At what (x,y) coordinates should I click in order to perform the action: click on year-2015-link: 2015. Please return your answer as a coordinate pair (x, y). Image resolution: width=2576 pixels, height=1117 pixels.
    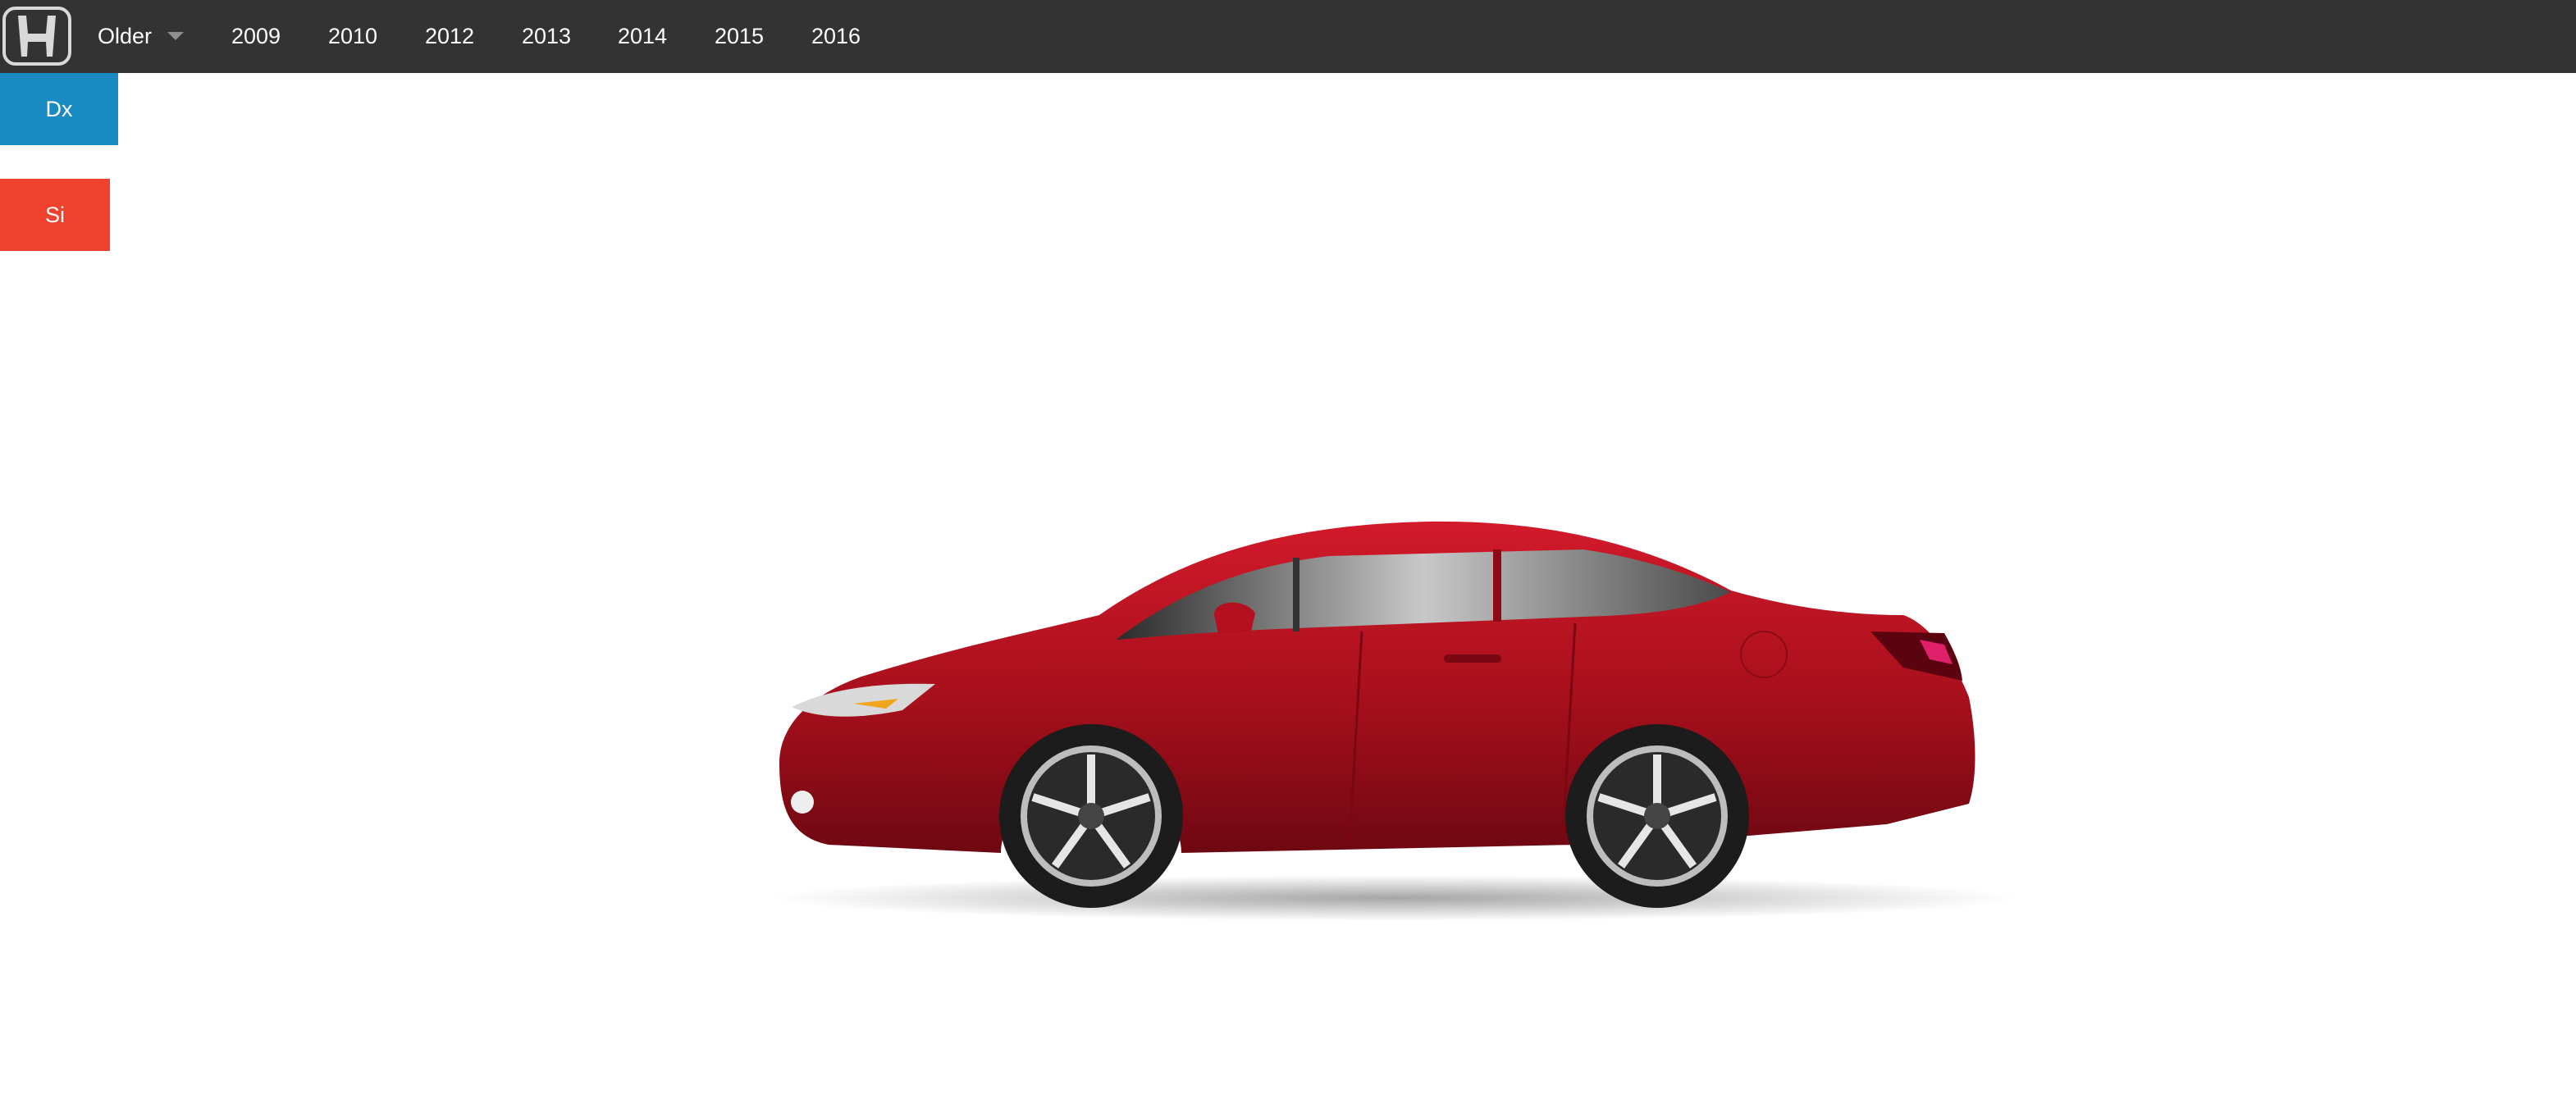
    Looking at the image, I should click on (739, 36).